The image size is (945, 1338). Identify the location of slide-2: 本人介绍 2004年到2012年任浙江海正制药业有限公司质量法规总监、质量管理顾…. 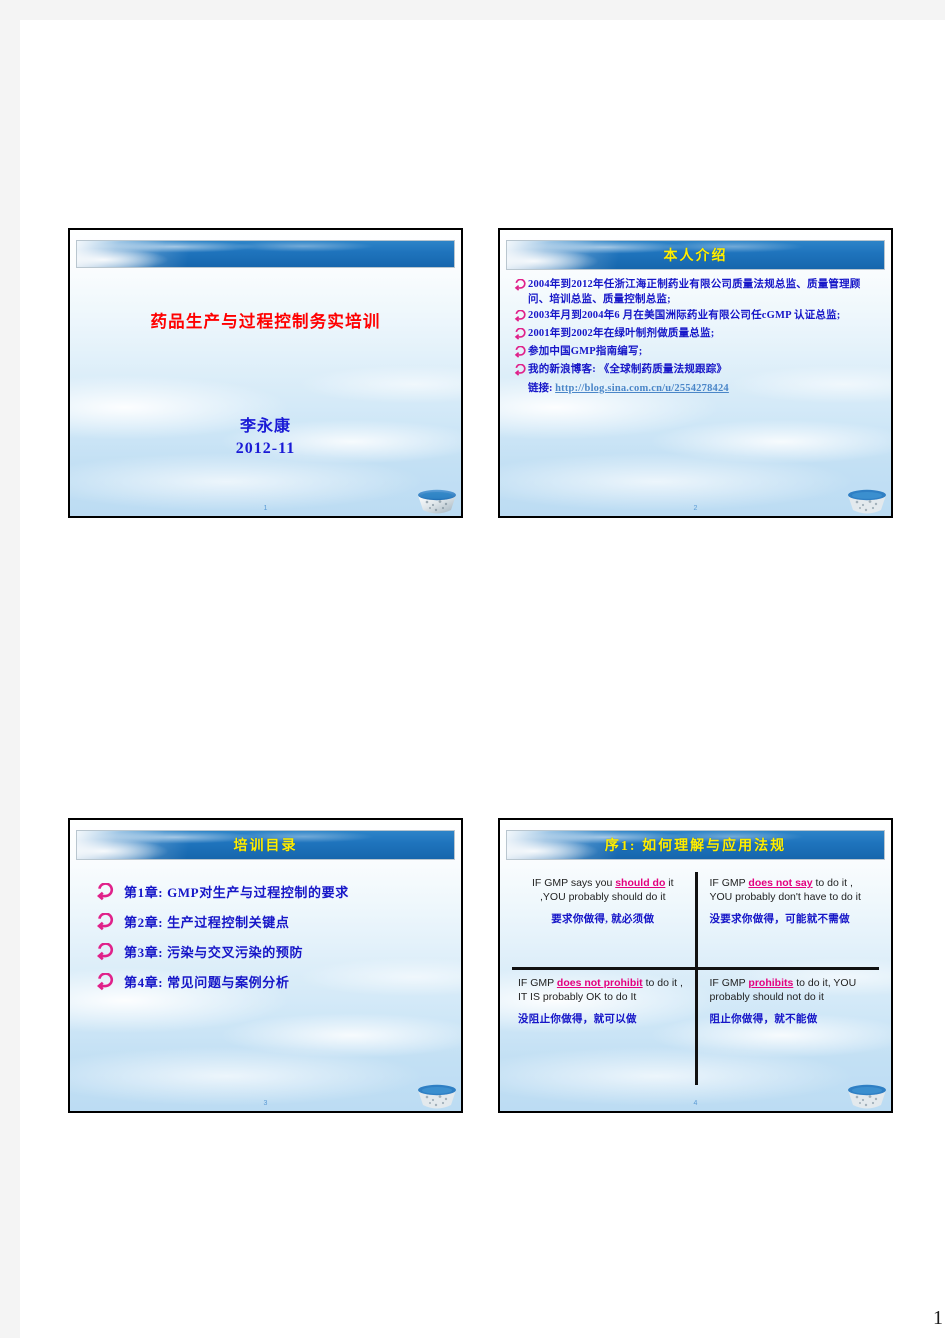
(695, 373).